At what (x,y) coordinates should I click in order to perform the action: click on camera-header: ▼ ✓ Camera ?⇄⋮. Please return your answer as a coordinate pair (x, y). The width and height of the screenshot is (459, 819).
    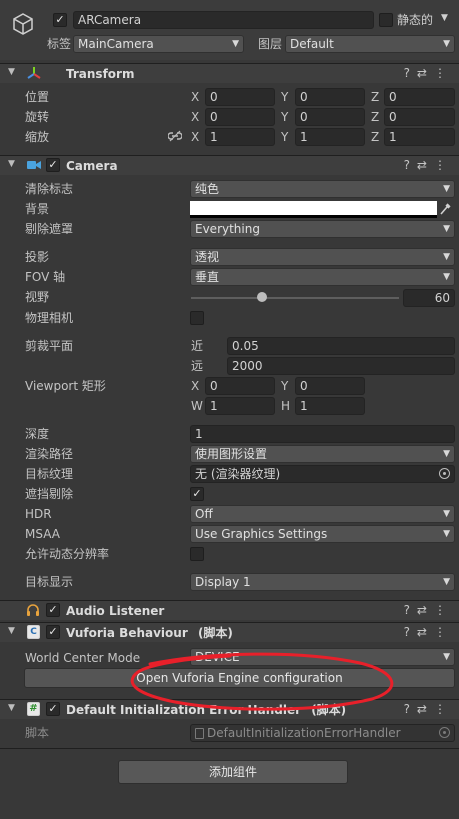
    Looking at the image, I should click on (229, 165).